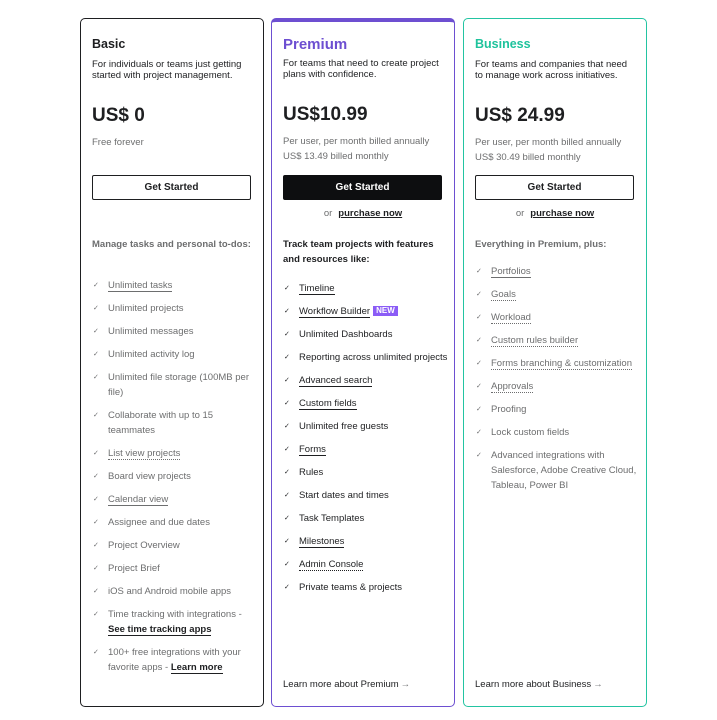 The height and width of the screenshot is (720, 717). What do you see at coordinates (161, 423) in the screenshot?
I see `feature-text: Collaborate with up to 15 teammates` at bounding box center [161, 423].